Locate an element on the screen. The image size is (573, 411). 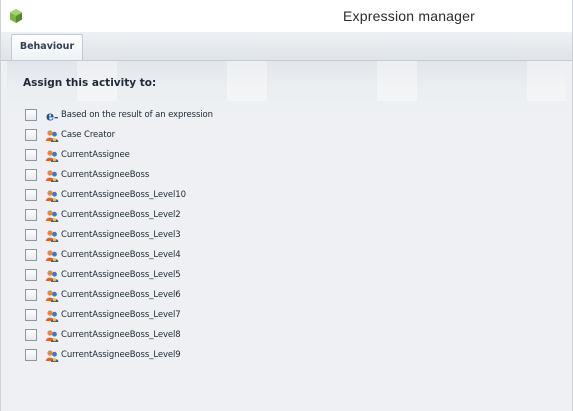
option-label: CurrentAssigneeBoss_Level4 is located at coordinates (121, 255).